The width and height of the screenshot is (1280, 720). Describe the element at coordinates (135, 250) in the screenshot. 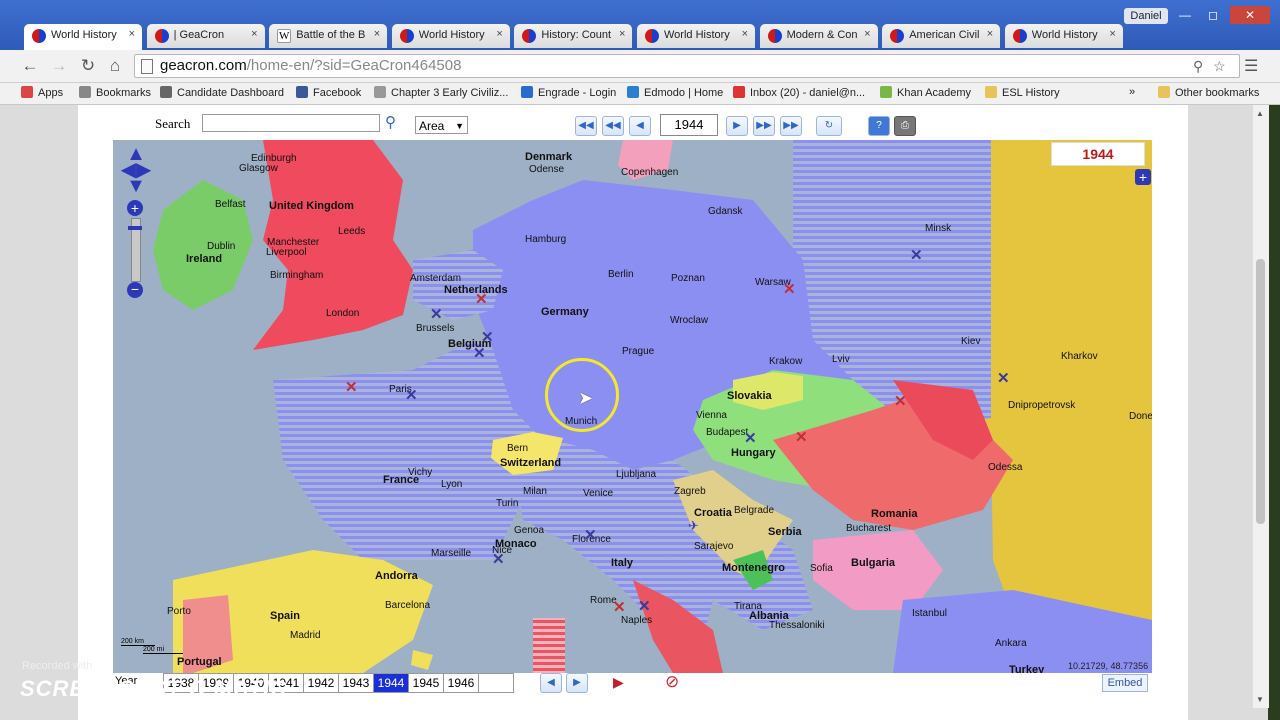

I see `zoom-slider: + −` at that location.